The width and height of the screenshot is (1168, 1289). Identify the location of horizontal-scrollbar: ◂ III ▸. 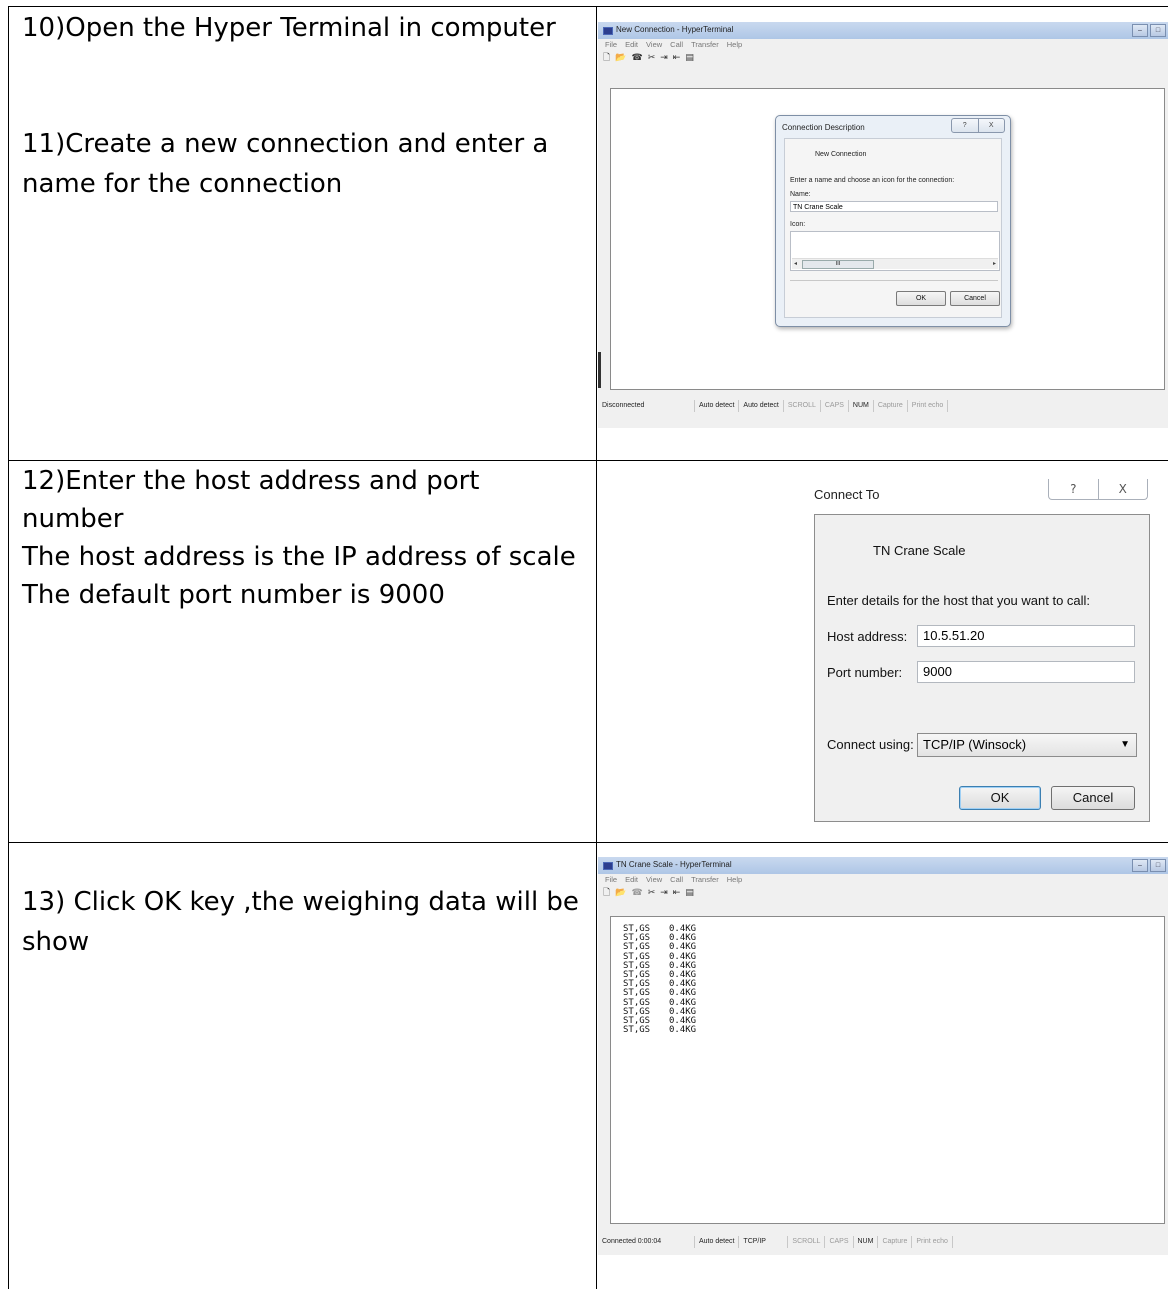
(895, 263).